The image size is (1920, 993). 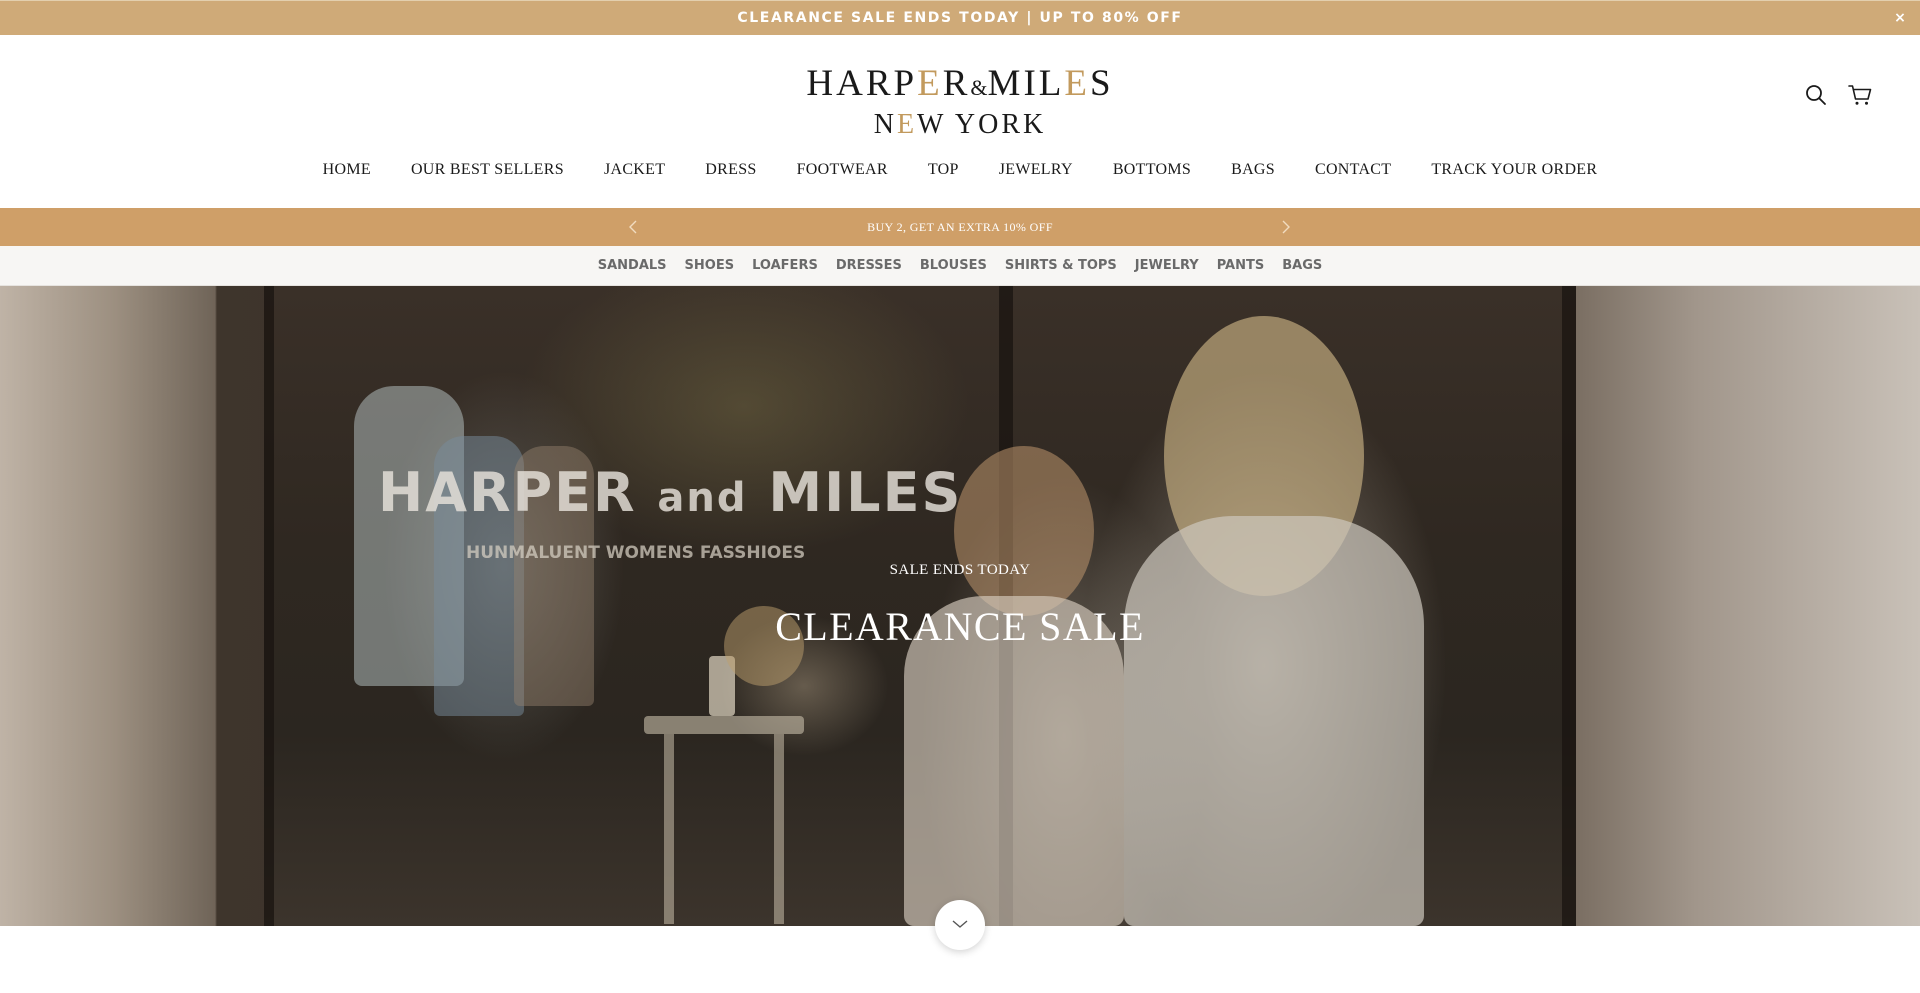 I want to click on store-sign-text: MILES, so click(x=855, y=492).